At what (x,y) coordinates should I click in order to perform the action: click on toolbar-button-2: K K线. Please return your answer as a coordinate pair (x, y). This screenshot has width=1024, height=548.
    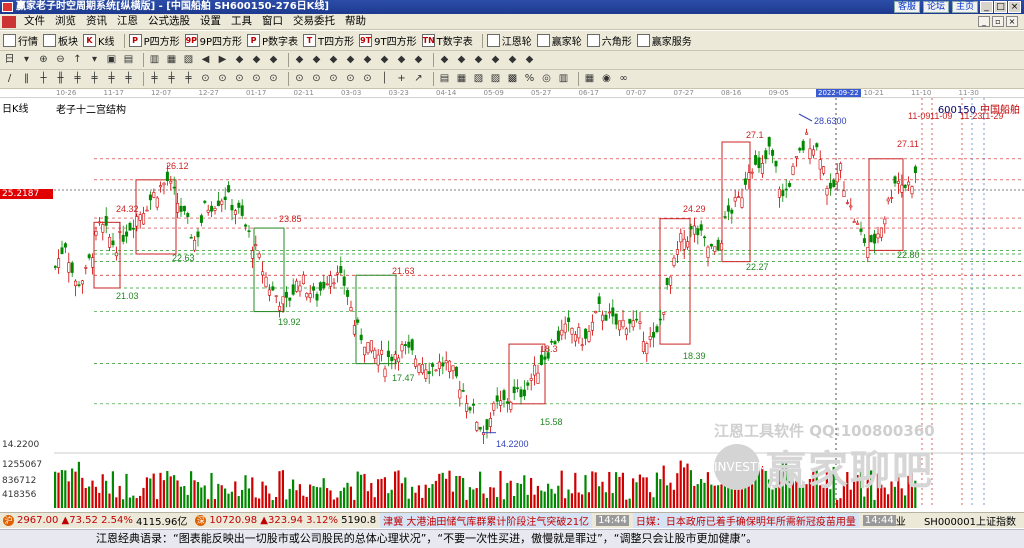
    Looking at the image, I should click on (99, 40).